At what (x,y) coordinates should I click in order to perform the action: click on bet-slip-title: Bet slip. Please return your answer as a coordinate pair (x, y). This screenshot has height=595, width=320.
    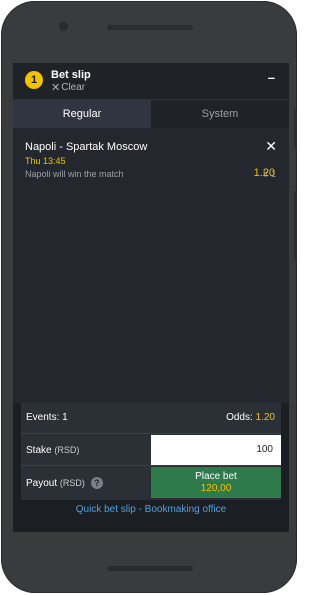
    Looking at the image, I should click on (71, 75).